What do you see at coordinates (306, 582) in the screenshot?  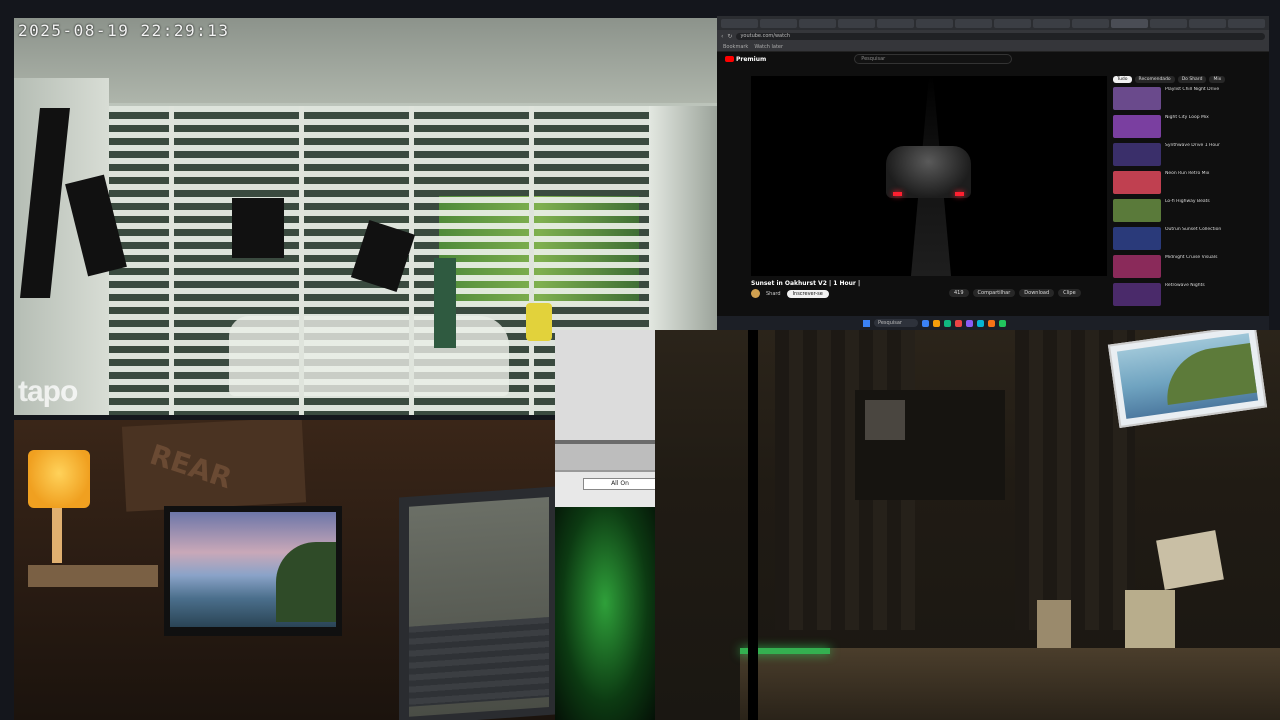 I see `island` at bounding box center [306, 582].